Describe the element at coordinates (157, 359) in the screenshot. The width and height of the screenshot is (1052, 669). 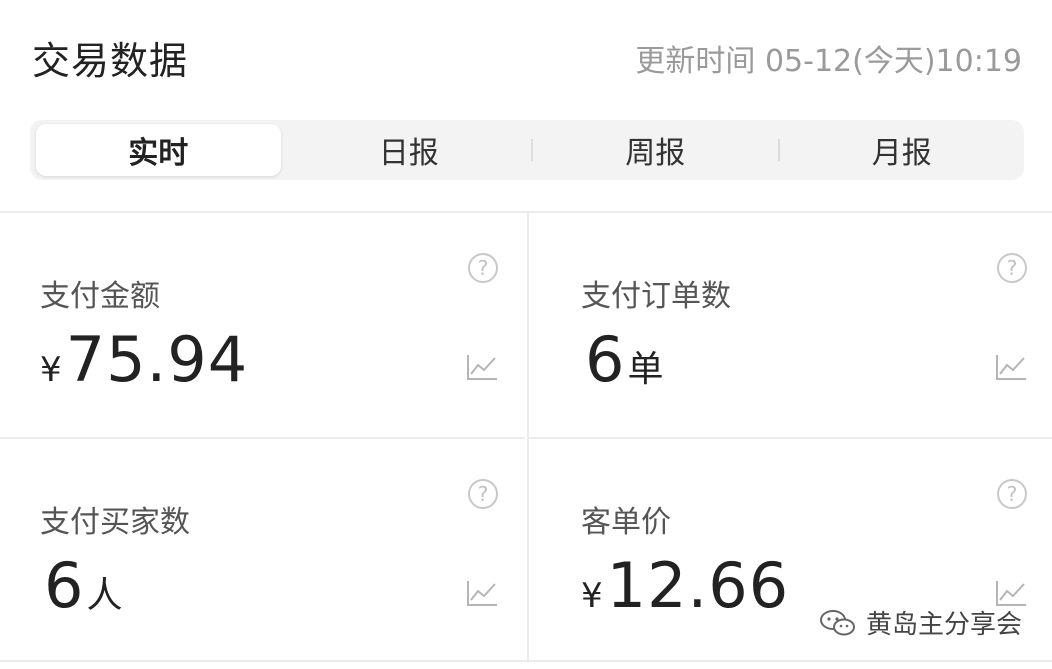
I see `metric-number: 75.94` at that location.